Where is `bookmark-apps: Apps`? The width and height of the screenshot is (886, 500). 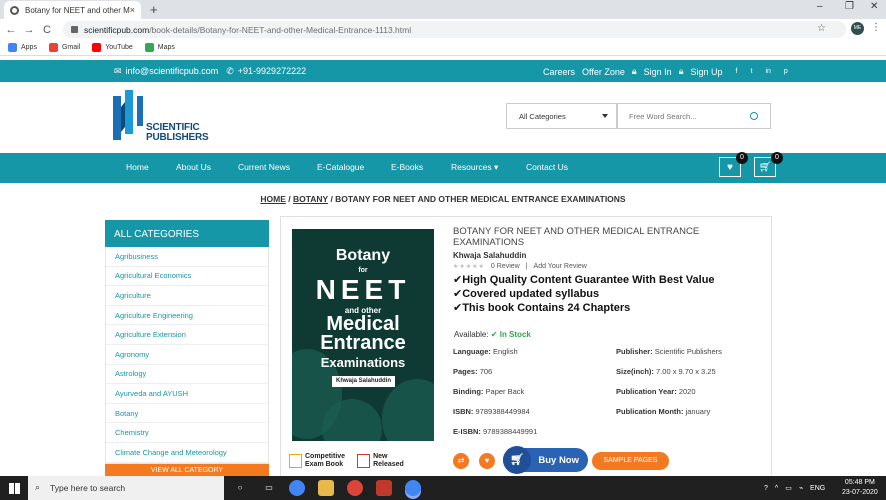
bookmark-apps: Apps is located at coordinates (22, 47).